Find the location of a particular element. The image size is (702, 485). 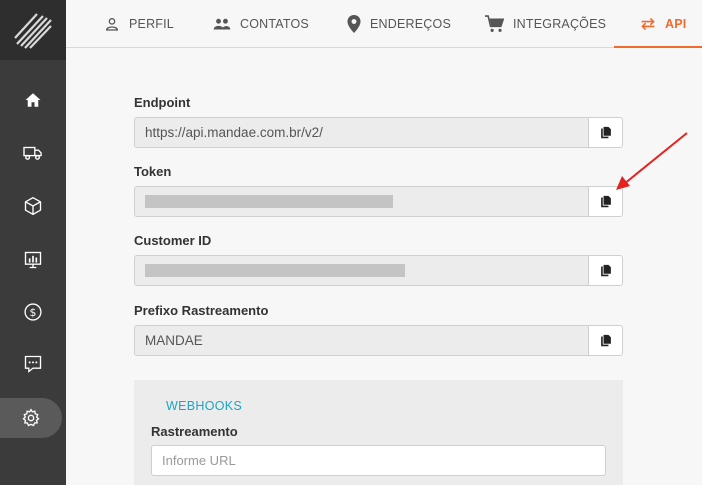

cart-icon is located at coordinates (494, 23).